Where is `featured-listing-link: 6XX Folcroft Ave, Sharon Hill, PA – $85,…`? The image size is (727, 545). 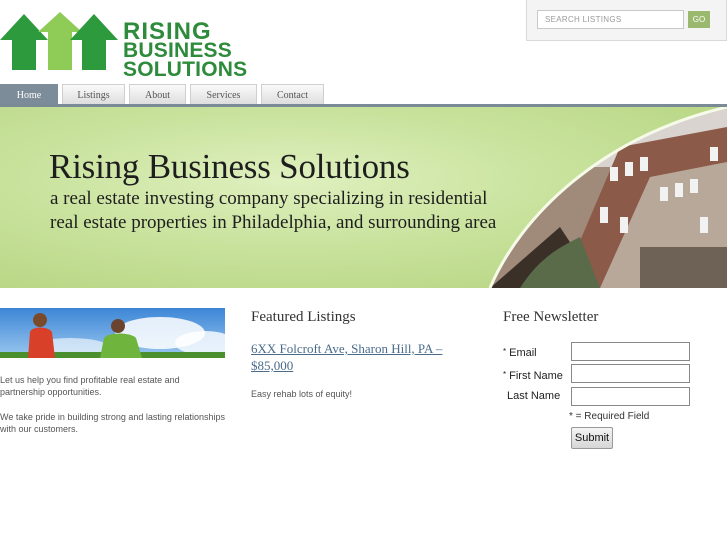
featured-listing-link: 6XX Folcroft Ave, Sharon Hill, PA – $85,… is located at coordinates (361, 357).